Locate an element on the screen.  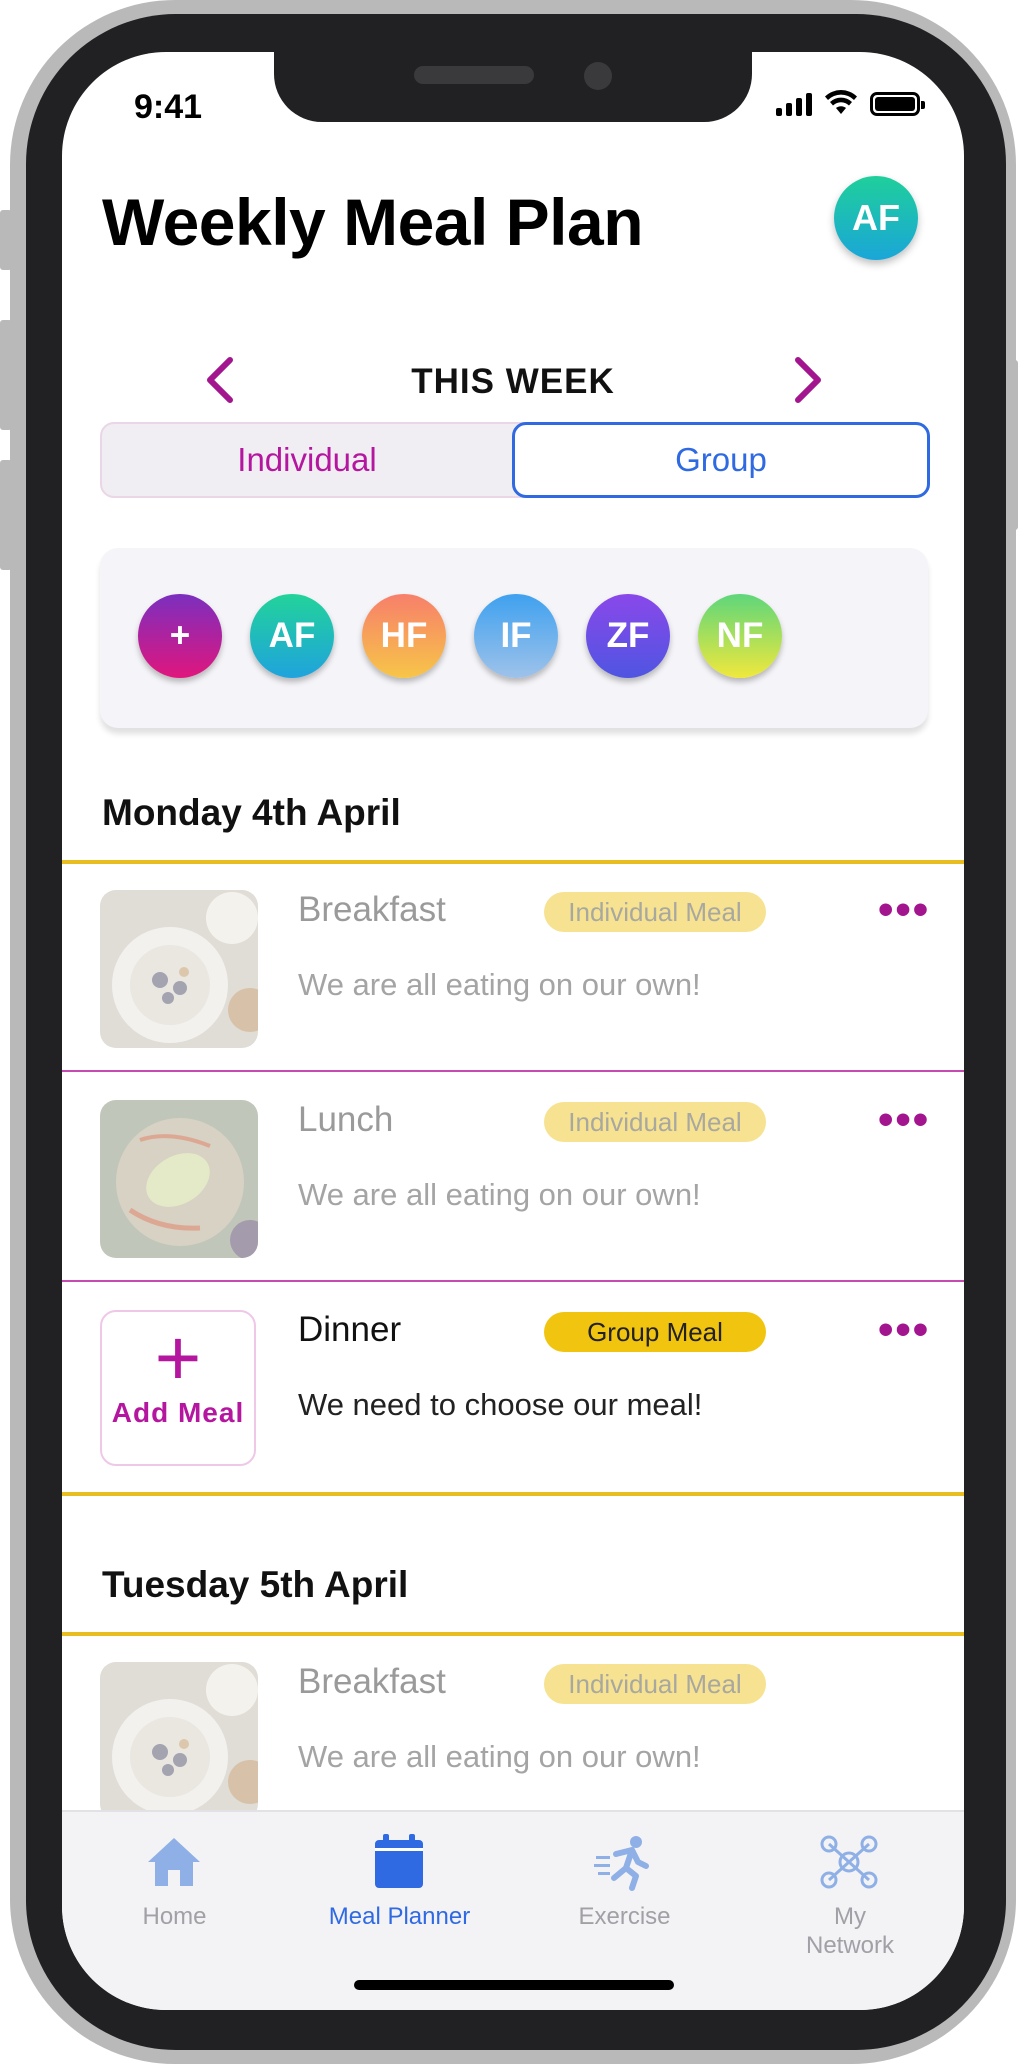
member-avatar: NF is located at coordinates (740, 636).